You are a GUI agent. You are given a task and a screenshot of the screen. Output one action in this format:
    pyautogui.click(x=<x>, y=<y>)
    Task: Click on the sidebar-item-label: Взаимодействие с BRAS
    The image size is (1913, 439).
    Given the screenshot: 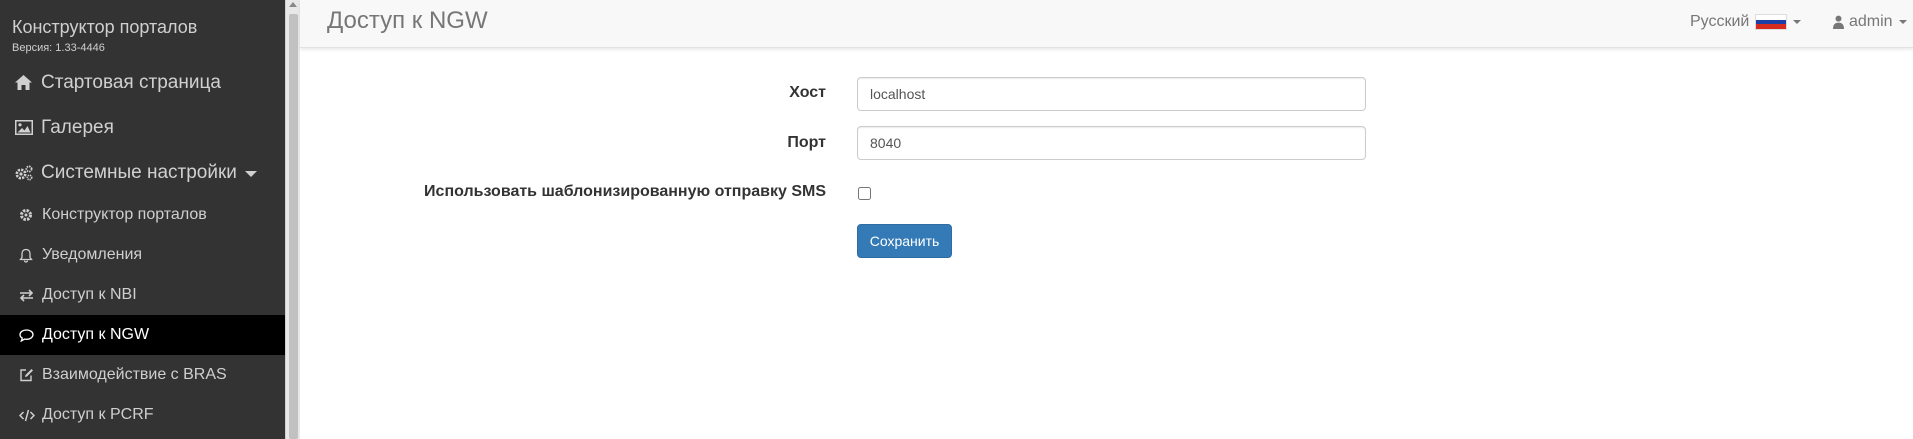 What is the action you would take?
    pyautogui.click(x=134, y=374)
    